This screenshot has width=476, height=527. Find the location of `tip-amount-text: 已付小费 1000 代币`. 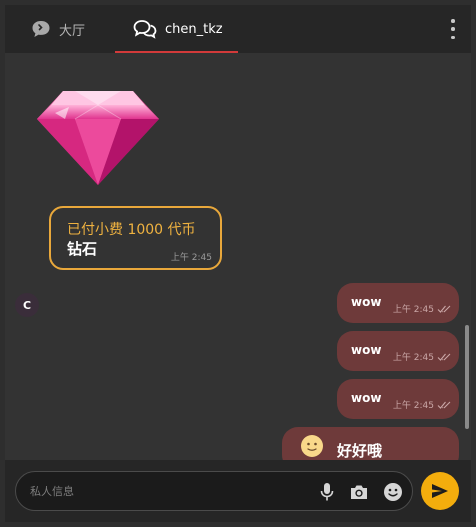

tip-amount-text: 已付小费 1000 代币 is located at coordinates (131, 230).